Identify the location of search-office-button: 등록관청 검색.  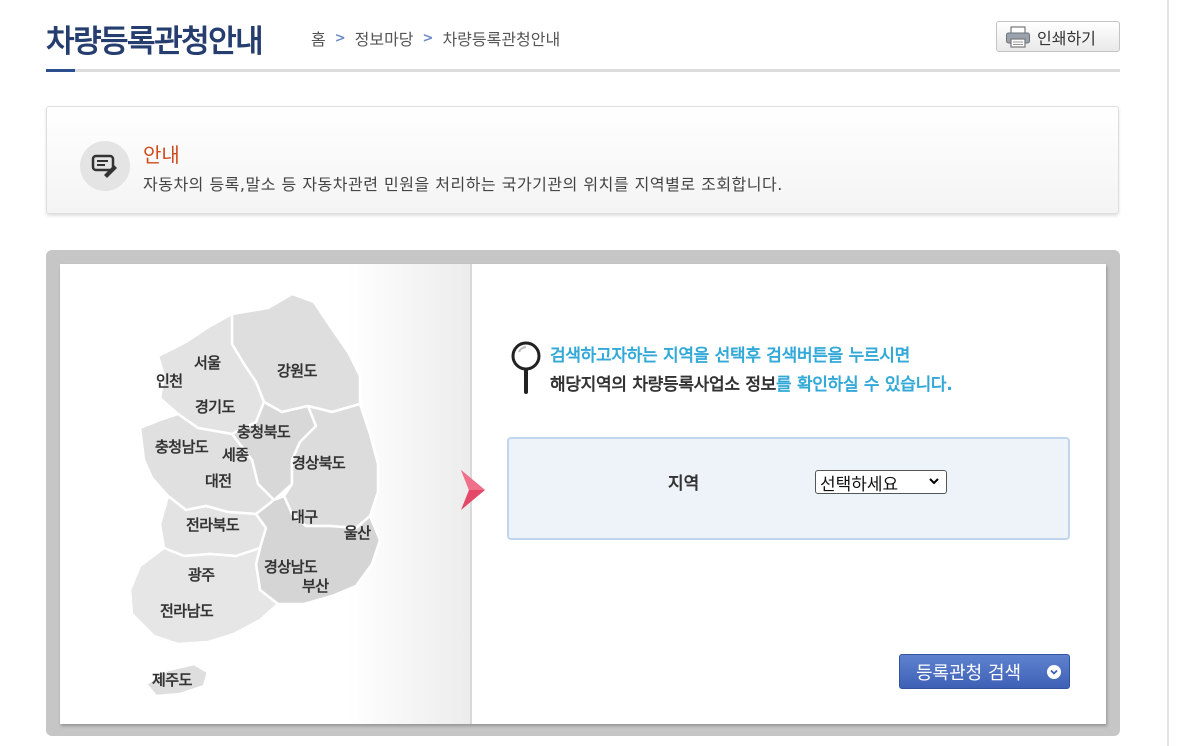
(984, 671).